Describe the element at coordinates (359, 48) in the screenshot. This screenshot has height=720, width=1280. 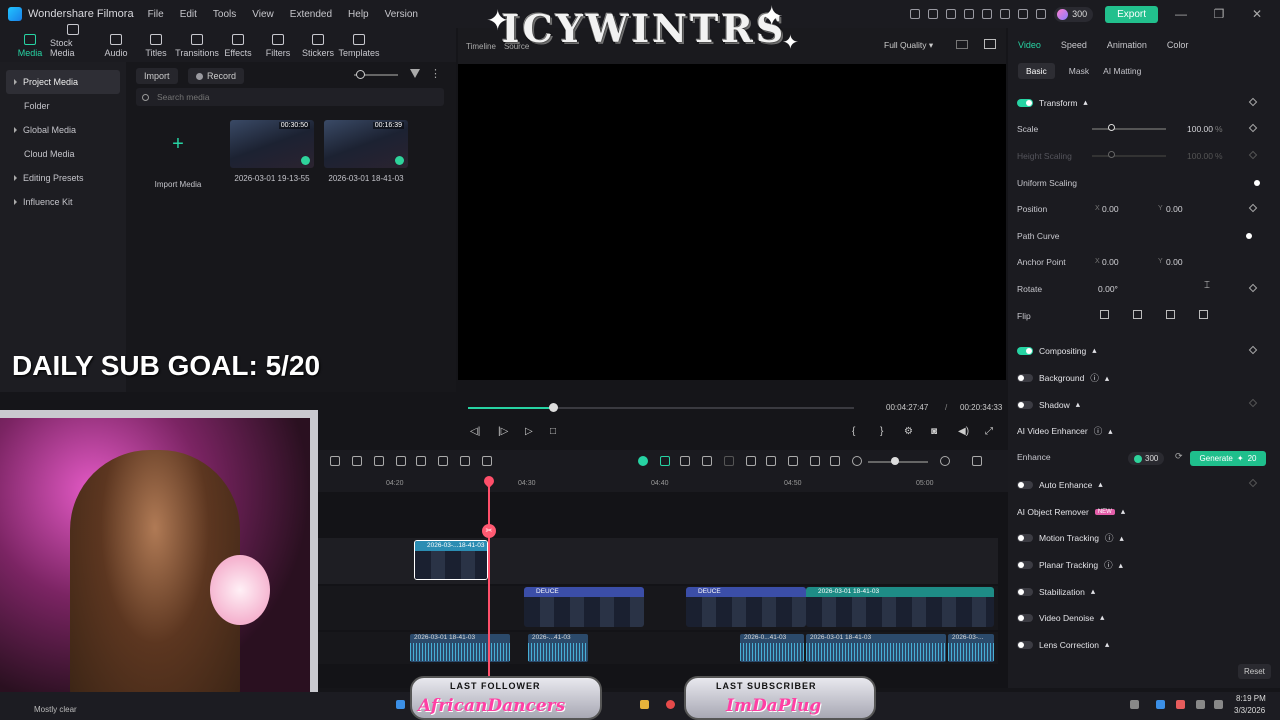
I see `tab-templates: Templates` at that location.